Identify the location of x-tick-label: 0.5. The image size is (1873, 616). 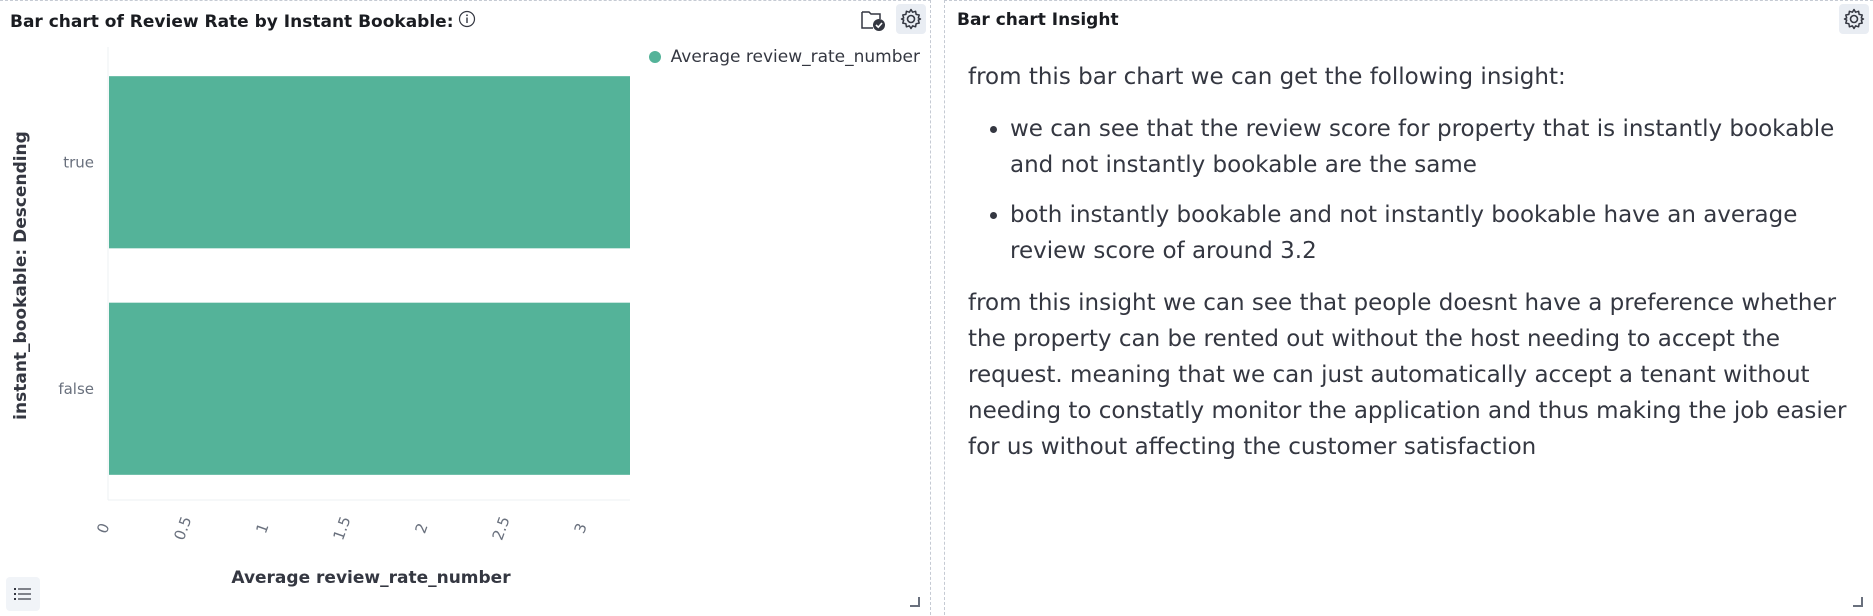
(182, 528).